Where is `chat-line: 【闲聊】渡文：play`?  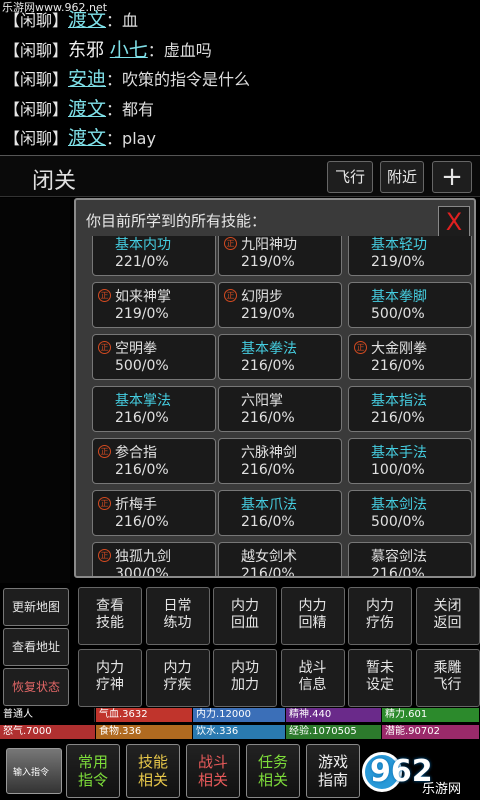
chat-line: 【闲聊】渡文：play is located at coordinates (240, 139).